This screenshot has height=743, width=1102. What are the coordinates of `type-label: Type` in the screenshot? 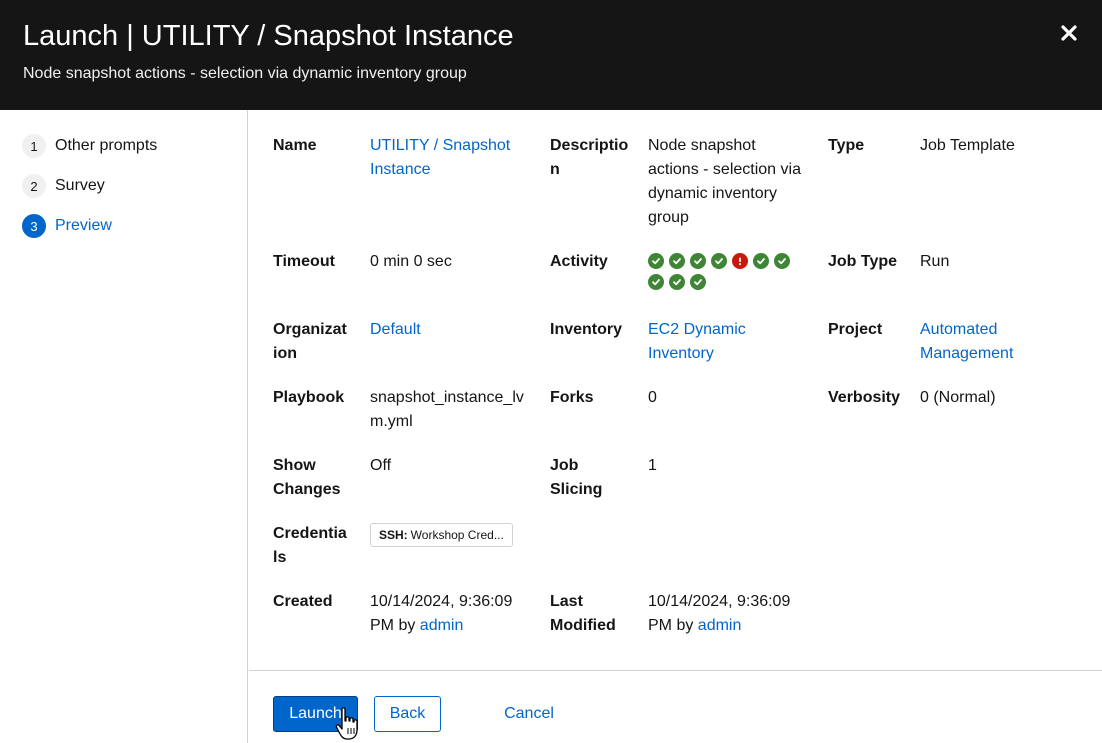 It's located at (846, 145).